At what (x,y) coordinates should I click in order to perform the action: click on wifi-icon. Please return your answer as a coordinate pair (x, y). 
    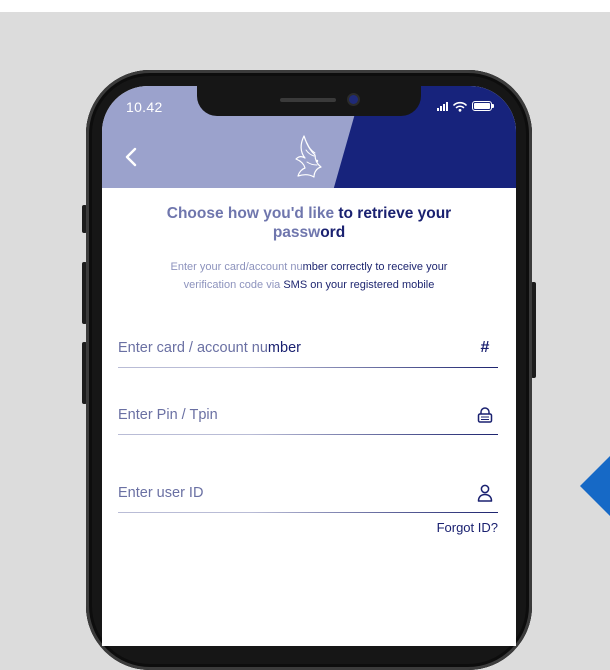
    Looking at the image, I should click on (460, 106).